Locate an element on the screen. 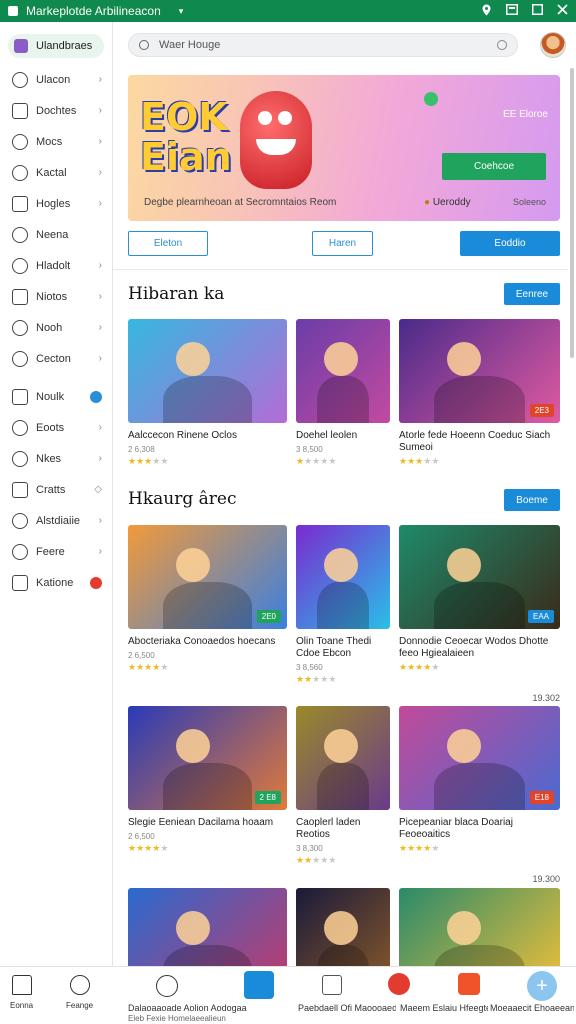  sidebar-item: Mocs › is located at coordinates (56, 141).